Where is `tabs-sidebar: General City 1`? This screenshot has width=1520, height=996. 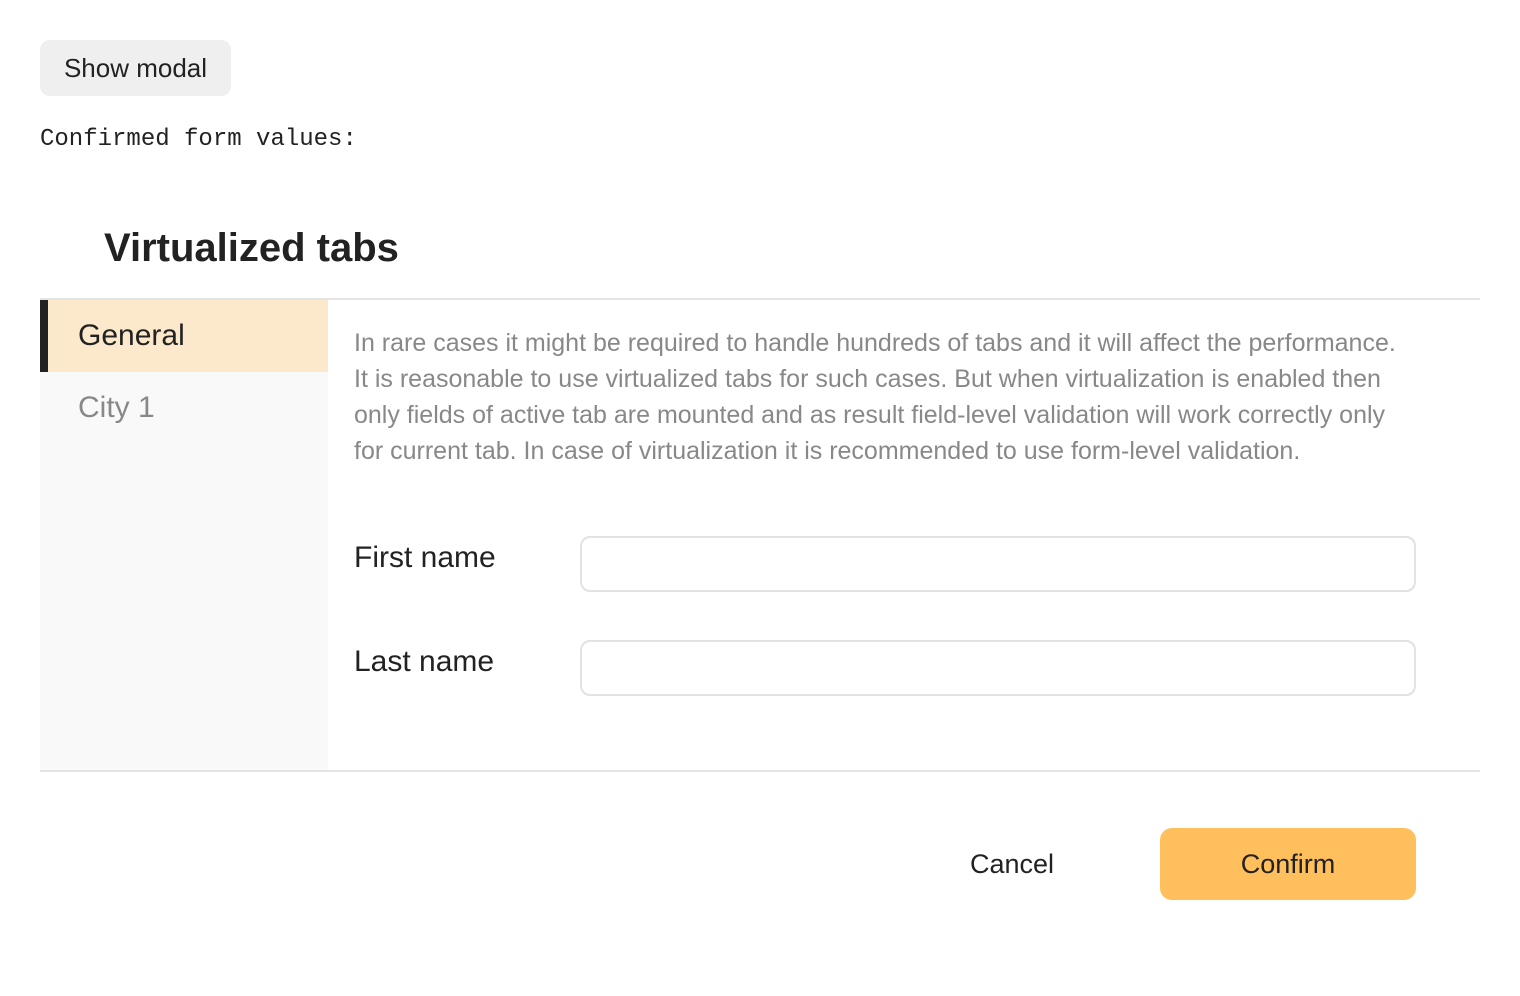 tabs-sidebar: General City 1 is located at coordinates (184, 535).